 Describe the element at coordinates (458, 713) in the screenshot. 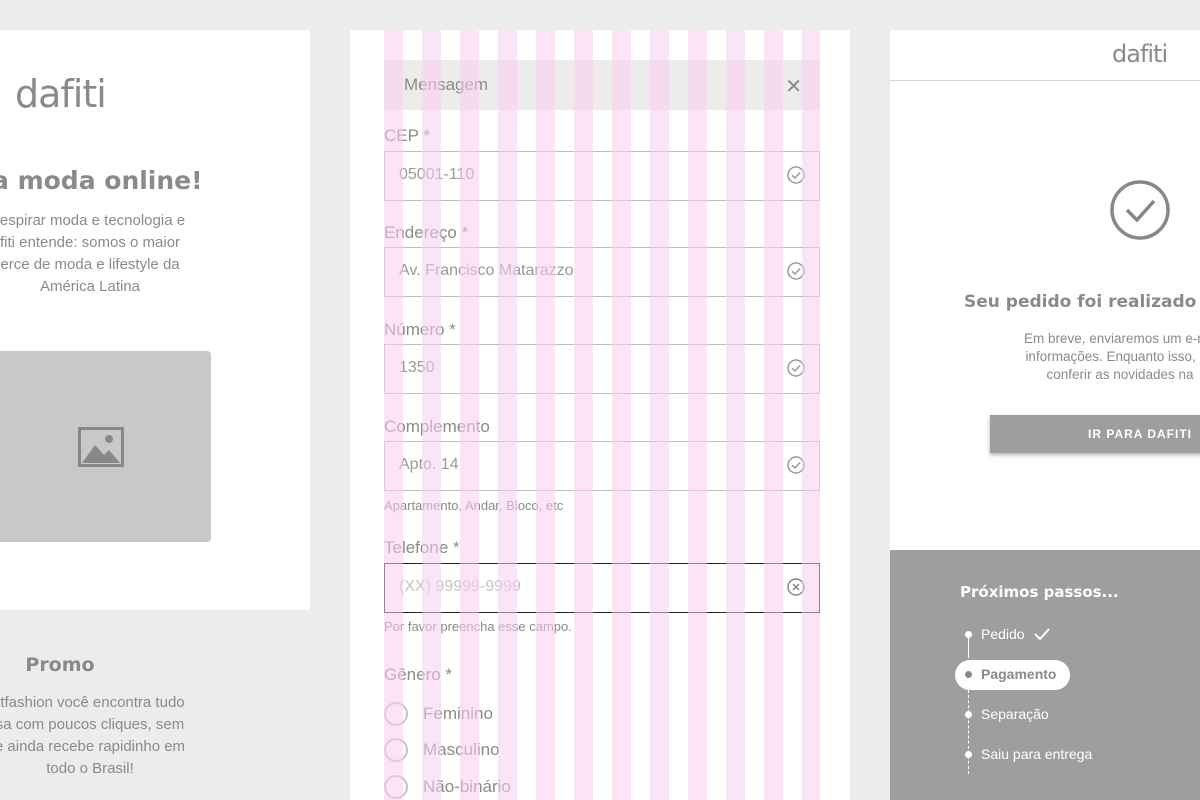

I see `radio-label: Feminino` at that location.